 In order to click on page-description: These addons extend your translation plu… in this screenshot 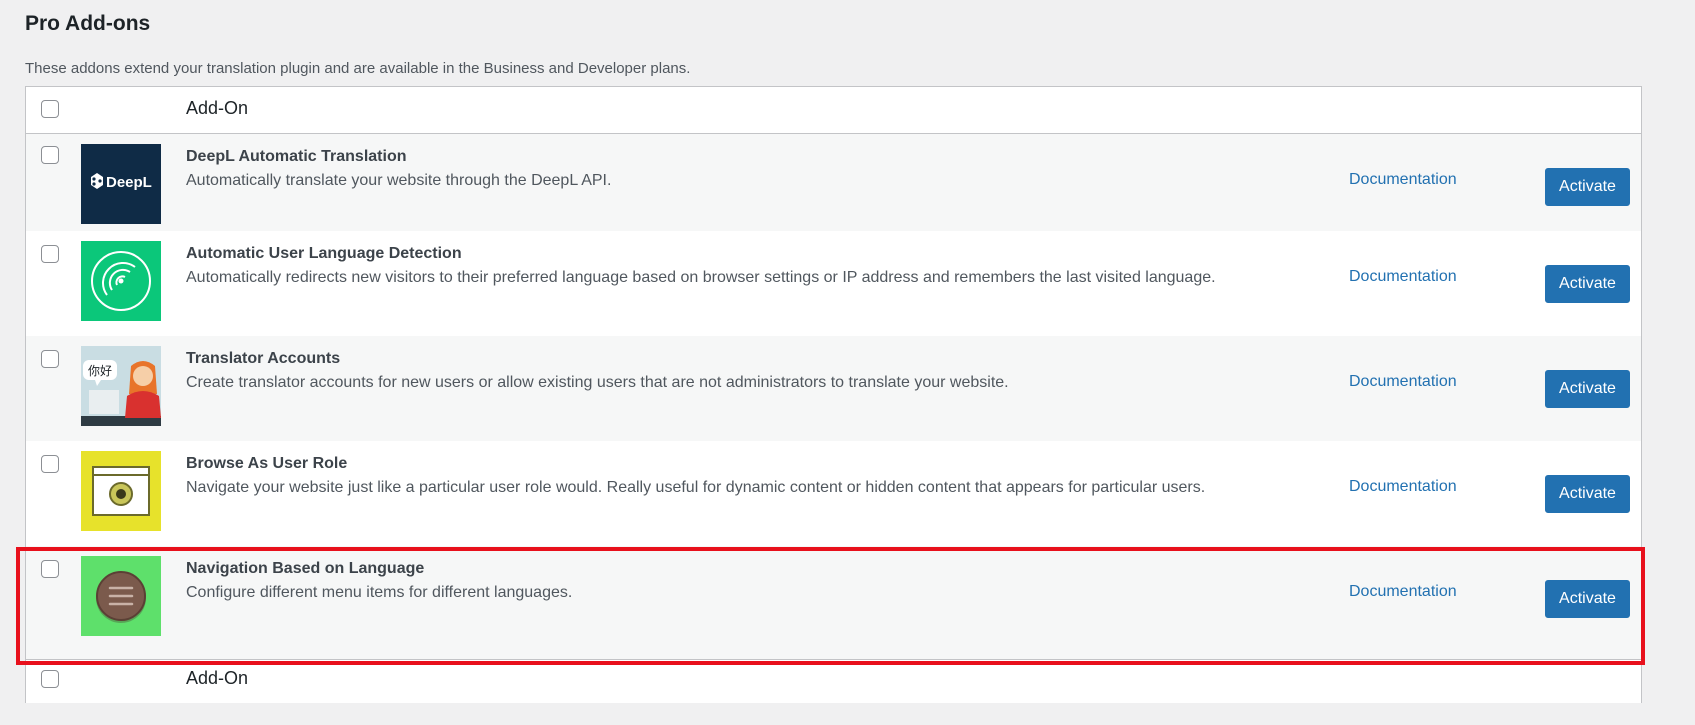, I will do `click(358, 68)`.